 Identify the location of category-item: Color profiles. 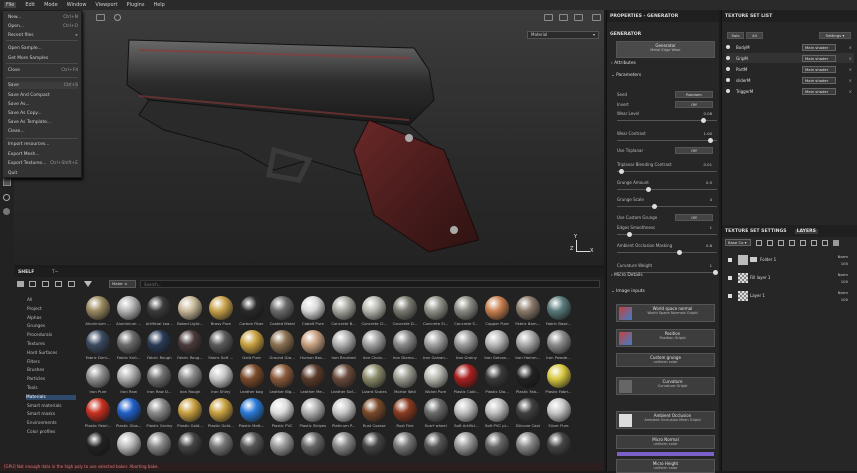
(41, 432).